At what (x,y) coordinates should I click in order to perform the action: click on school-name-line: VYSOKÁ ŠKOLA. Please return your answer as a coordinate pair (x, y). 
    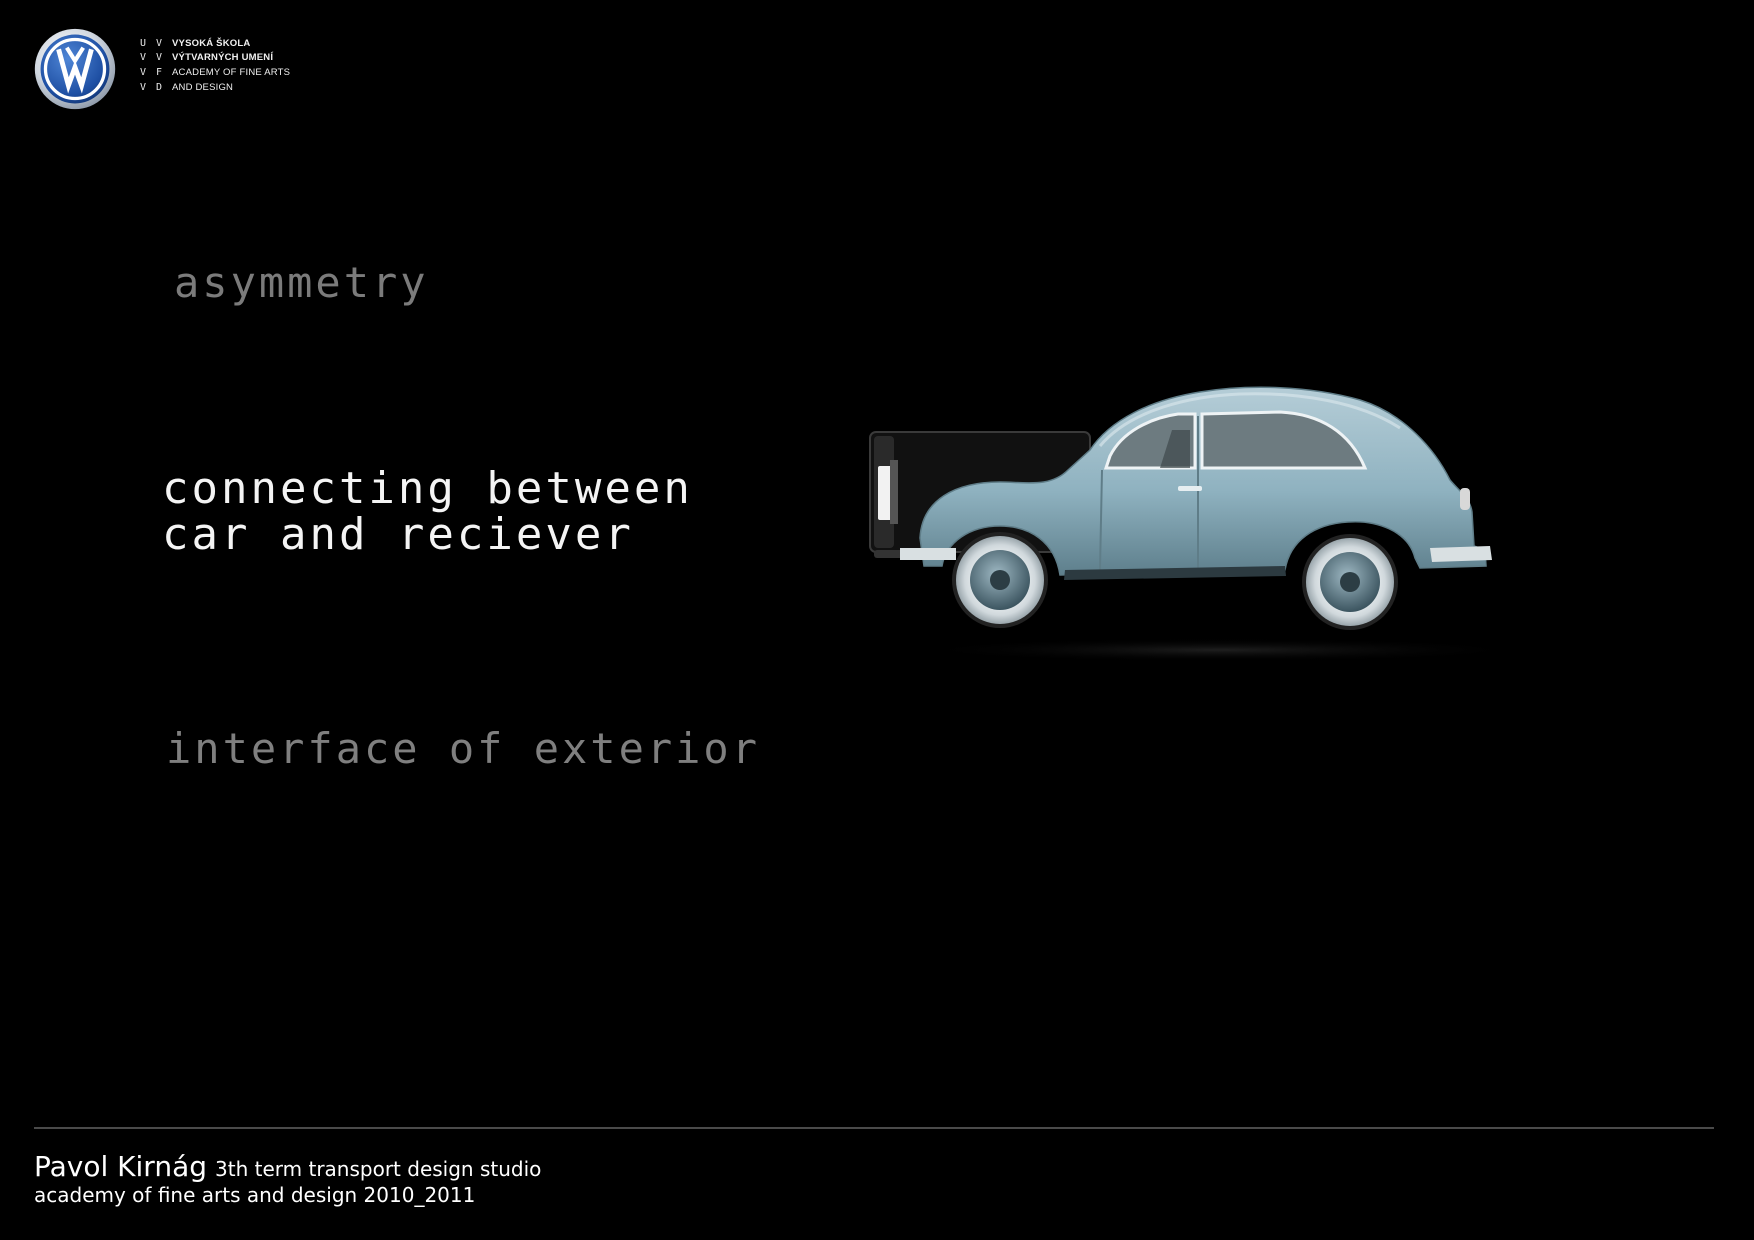
    Looking at the image, I should click on (211, 43).